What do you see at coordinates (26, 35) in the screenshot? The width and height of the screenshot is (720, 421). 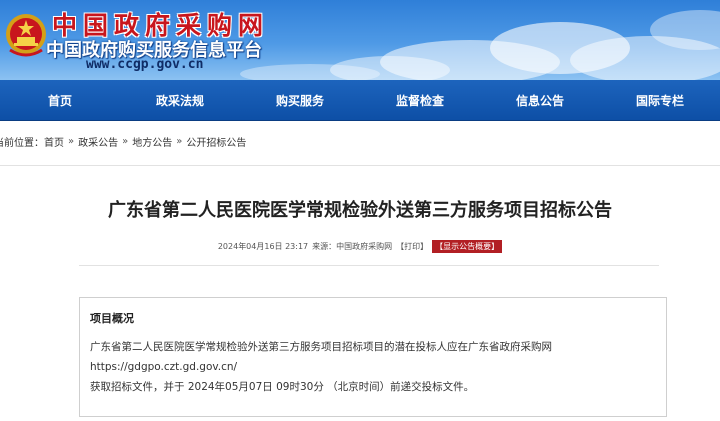 I see `national-emblem-icon` at bounding box center [26, 35].